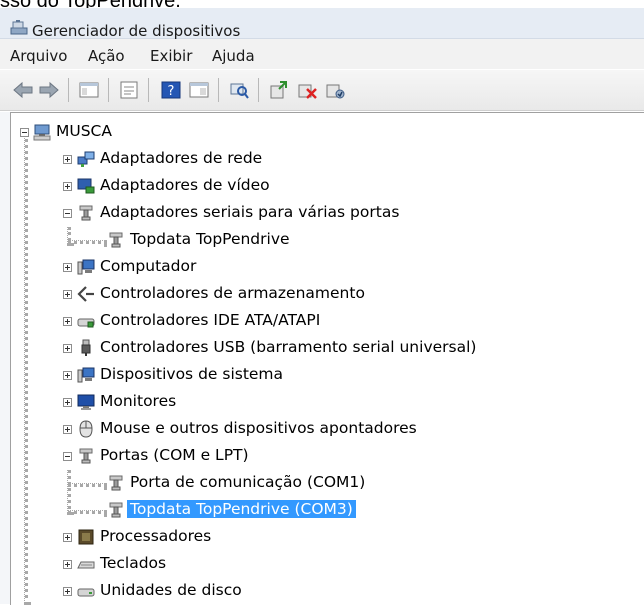 This screenshot has height=605, width=644. What do you see at coordinates (129, 90) in the screenshot?
I see `properties-icon` at bounding box center [129, 90].